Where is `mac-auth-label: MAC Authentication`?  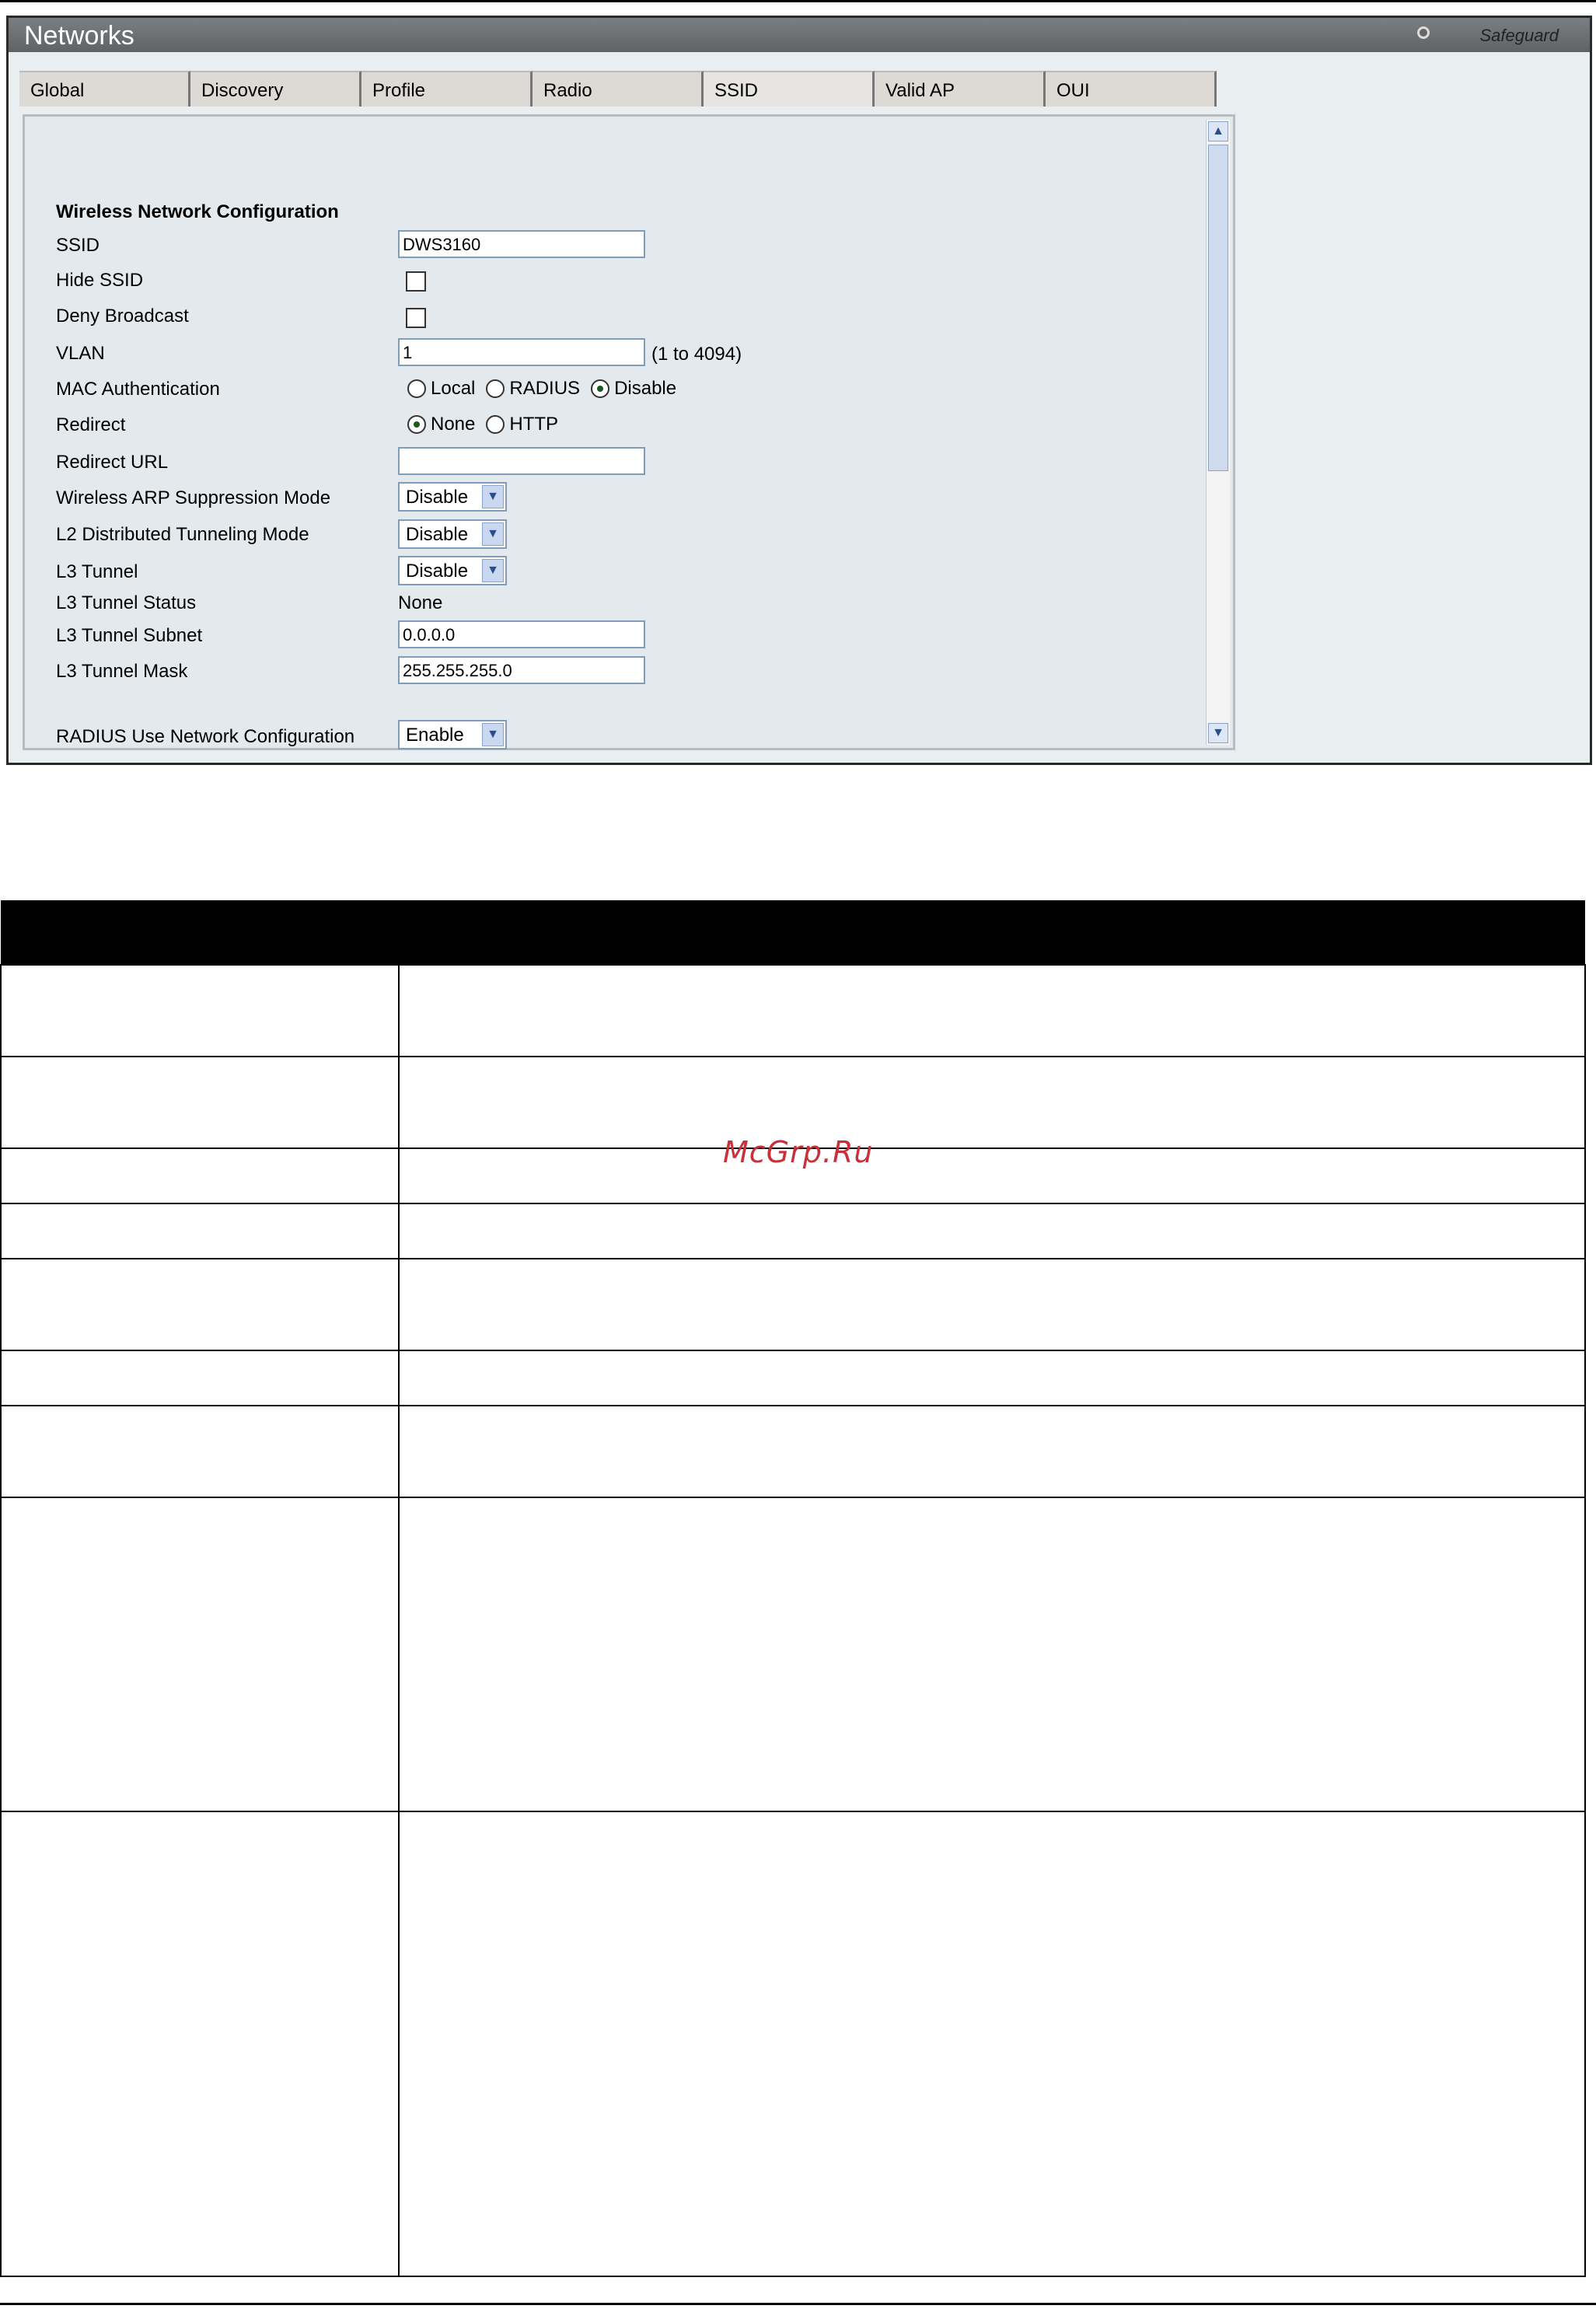
mac-auth-label: MAC Authentication is located at coordinates (138, 390).